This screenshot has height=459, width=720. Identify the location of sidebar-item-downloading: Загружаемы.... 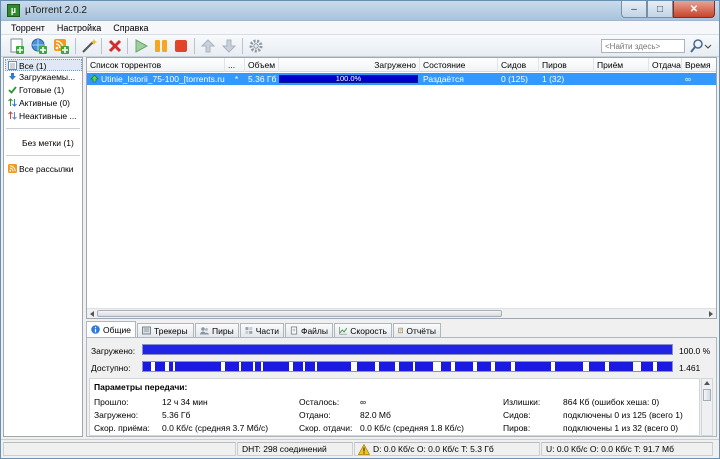
(41, 76).